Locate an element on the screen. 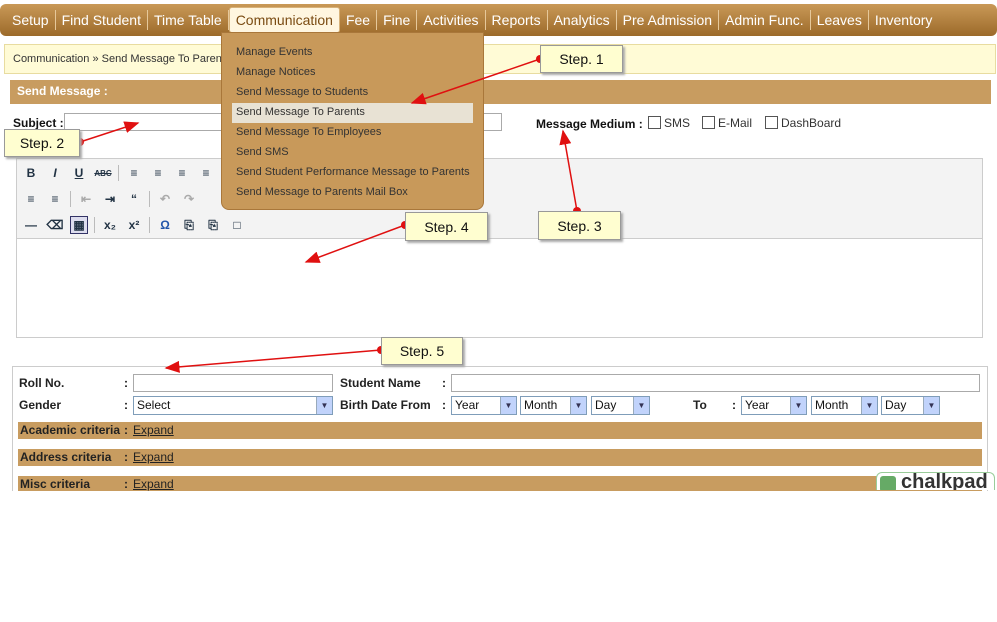 This screenshot has height=622, width=997. step-3-callout: Step. 3 is located at coordinates (579, 225).